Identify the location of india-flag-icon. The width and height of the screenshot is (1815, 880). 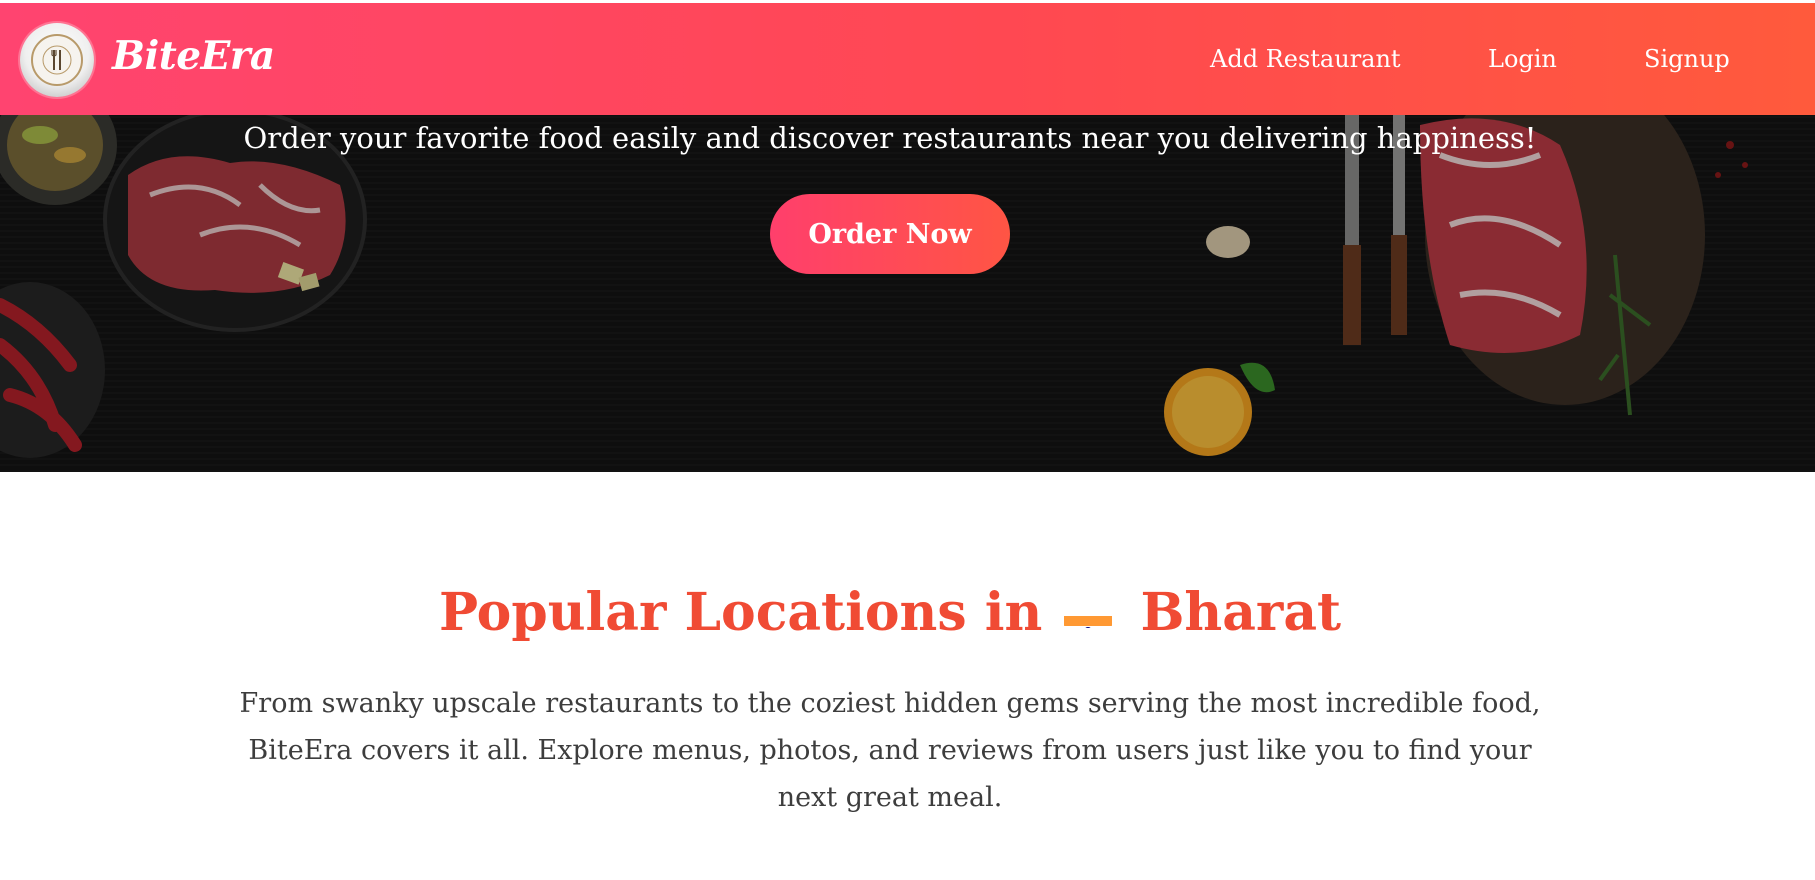
(1088, 613).